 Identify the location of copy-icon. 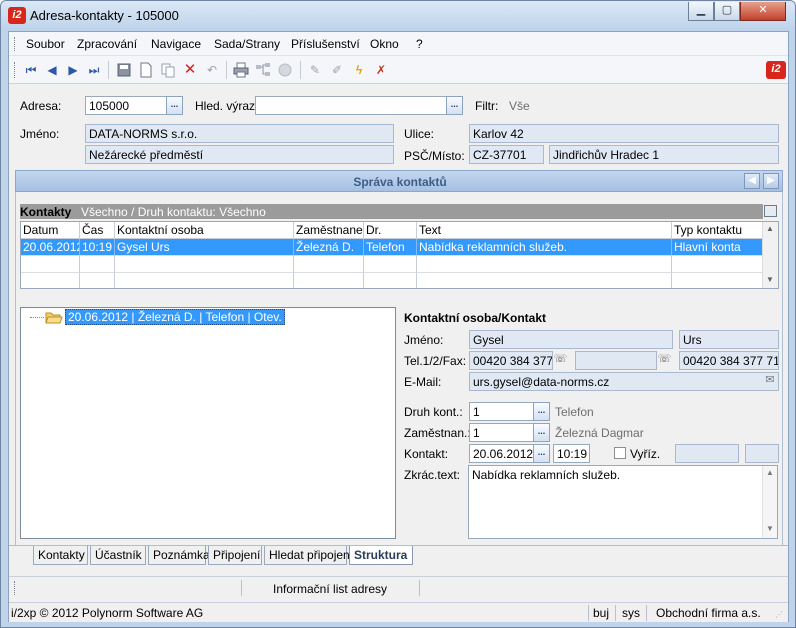
(168, 70).